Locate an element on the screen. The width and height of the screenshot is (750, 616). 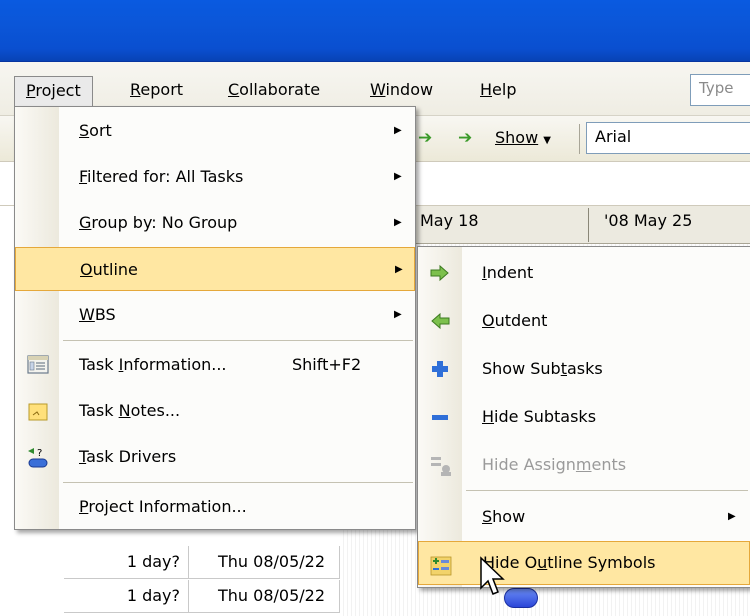
type-question-box: Type is located at coordinates (720, 90).